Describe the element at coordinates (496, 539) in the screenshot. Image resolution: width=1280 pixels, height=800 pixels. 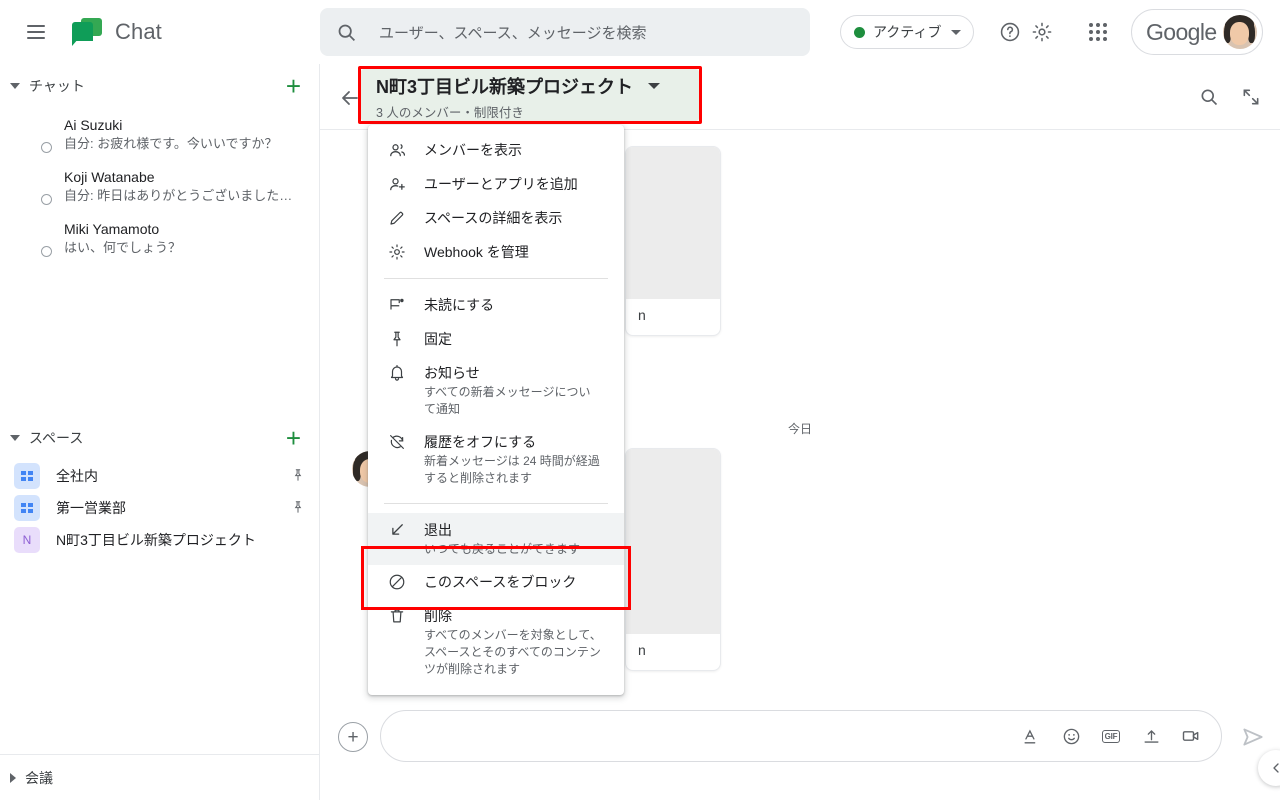
I see `menu-item-leave: 退出 いつでも戻ることができます` at that location.